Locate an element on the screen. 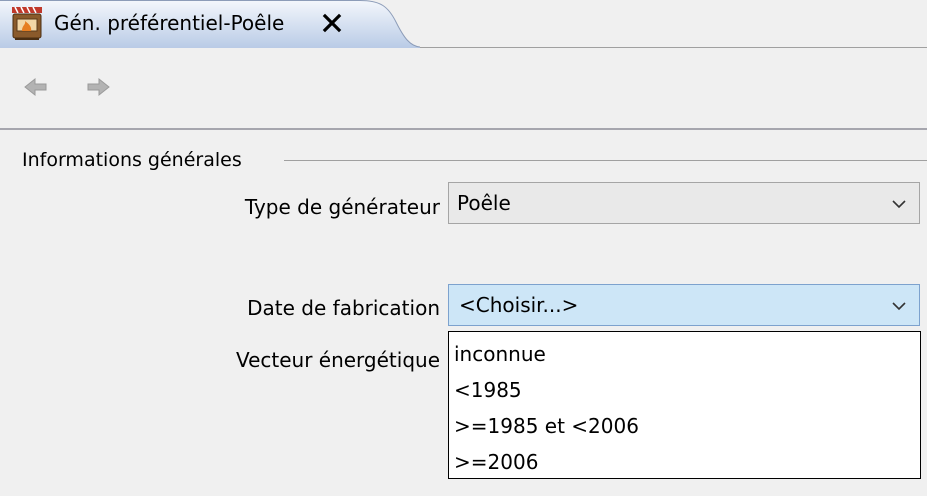  stove-icon is located at coordinates (27, 23).